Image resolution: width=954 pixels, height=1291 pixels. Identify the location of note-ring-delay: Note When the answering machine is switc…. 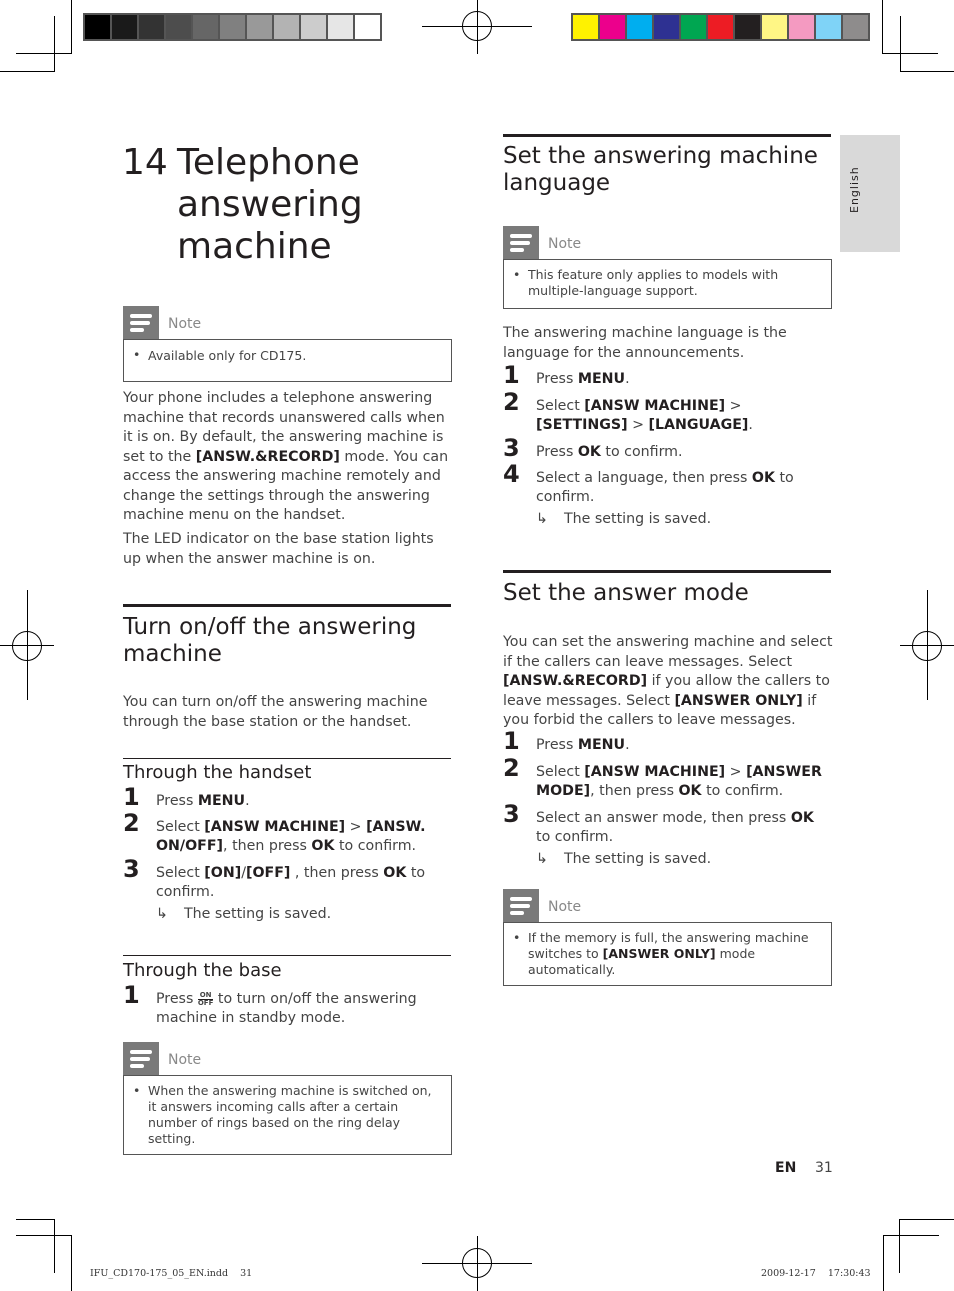
(287, 1098).